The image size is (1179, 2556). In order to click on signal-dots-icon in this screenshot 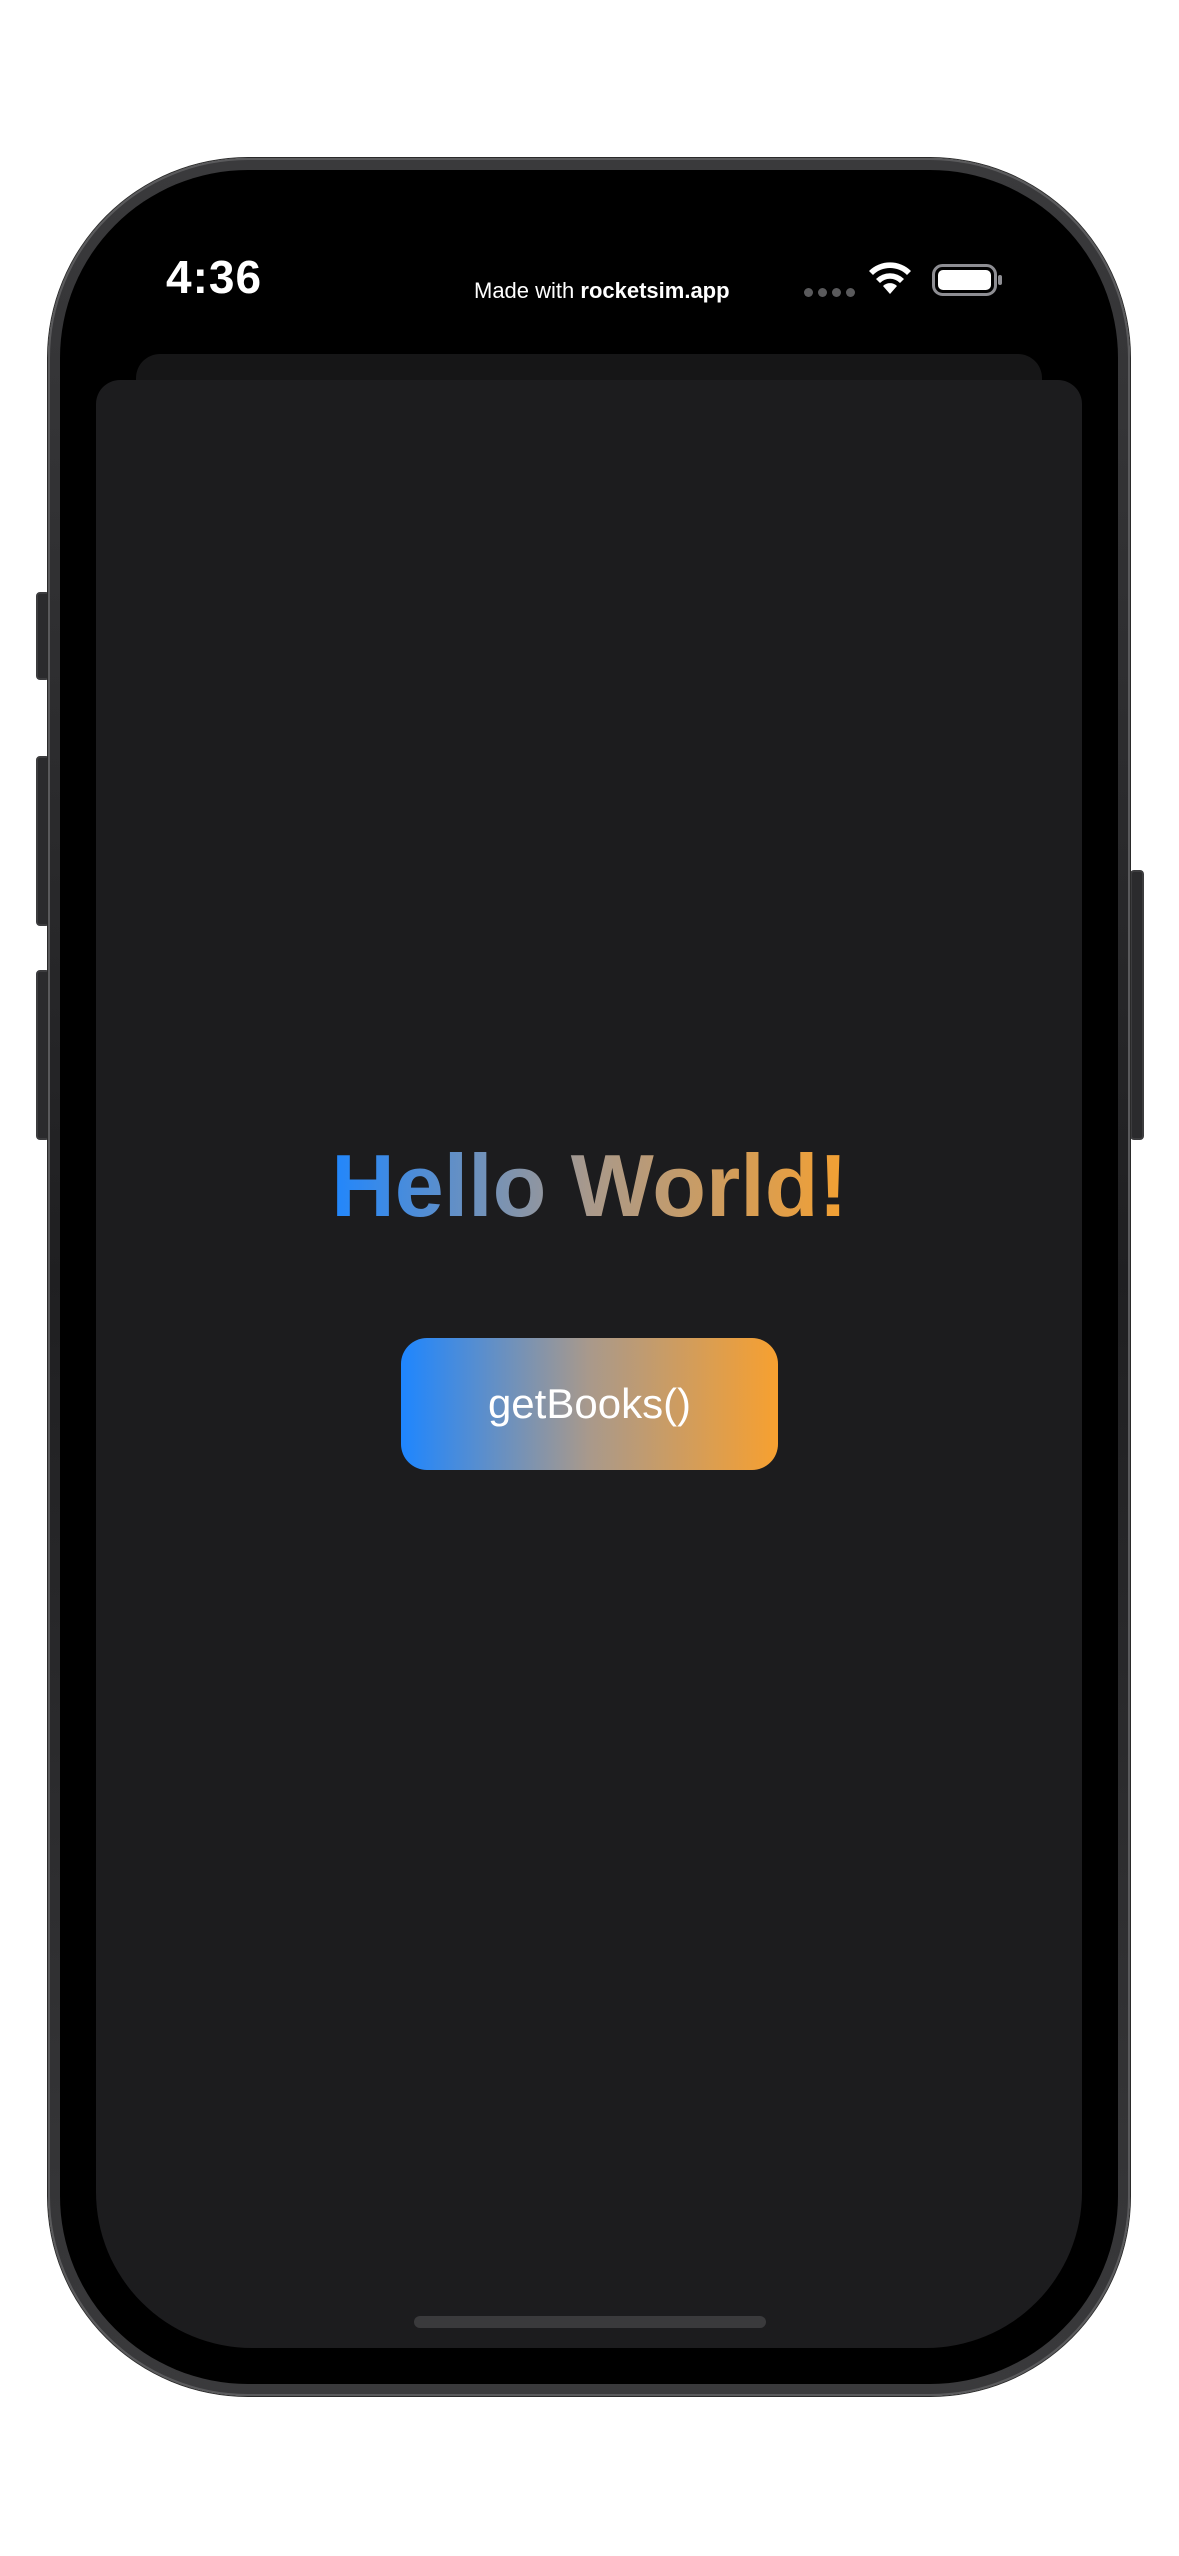, I will do `click(829, 292)`.